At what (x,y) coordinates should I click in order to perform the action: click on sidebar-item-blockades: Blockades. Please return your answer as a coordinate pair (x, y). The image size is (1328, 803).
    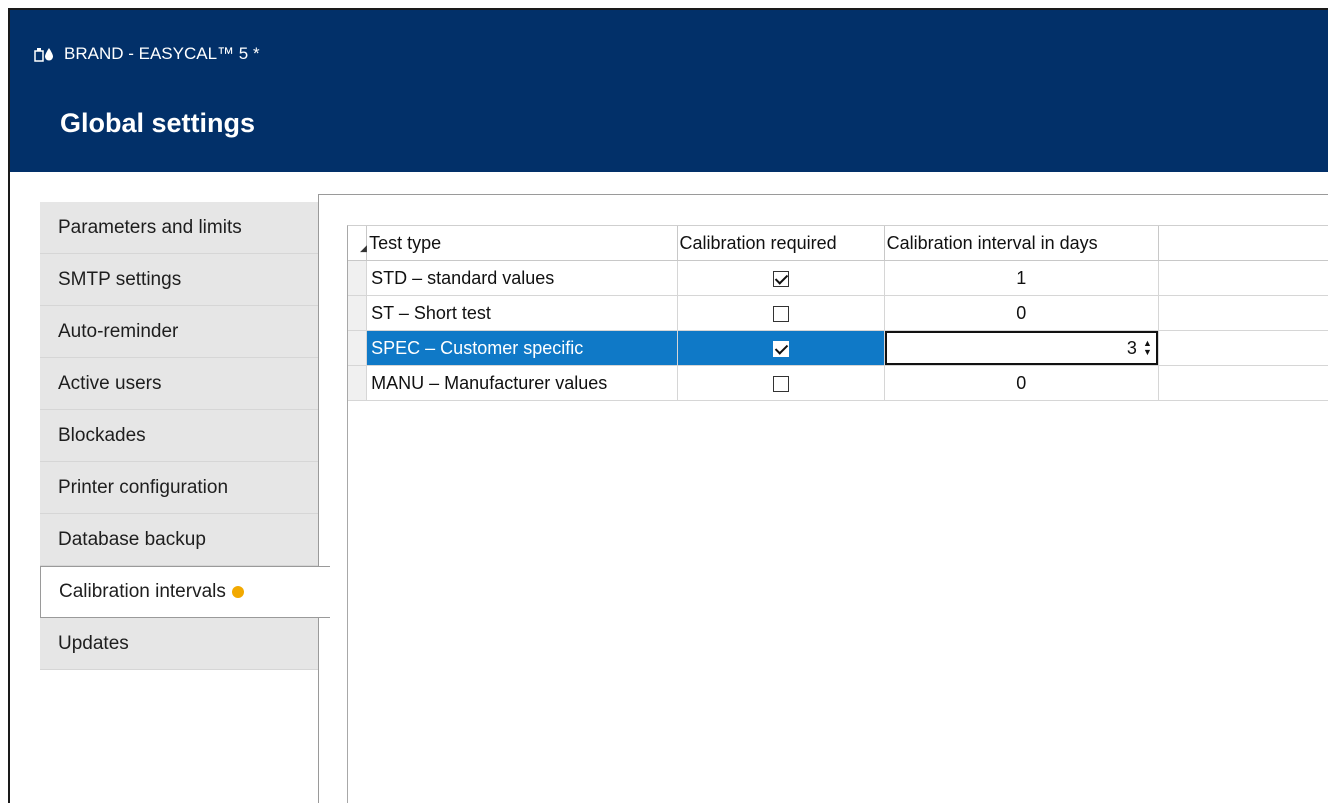
    Looking at the image, I should click on (179, 436).